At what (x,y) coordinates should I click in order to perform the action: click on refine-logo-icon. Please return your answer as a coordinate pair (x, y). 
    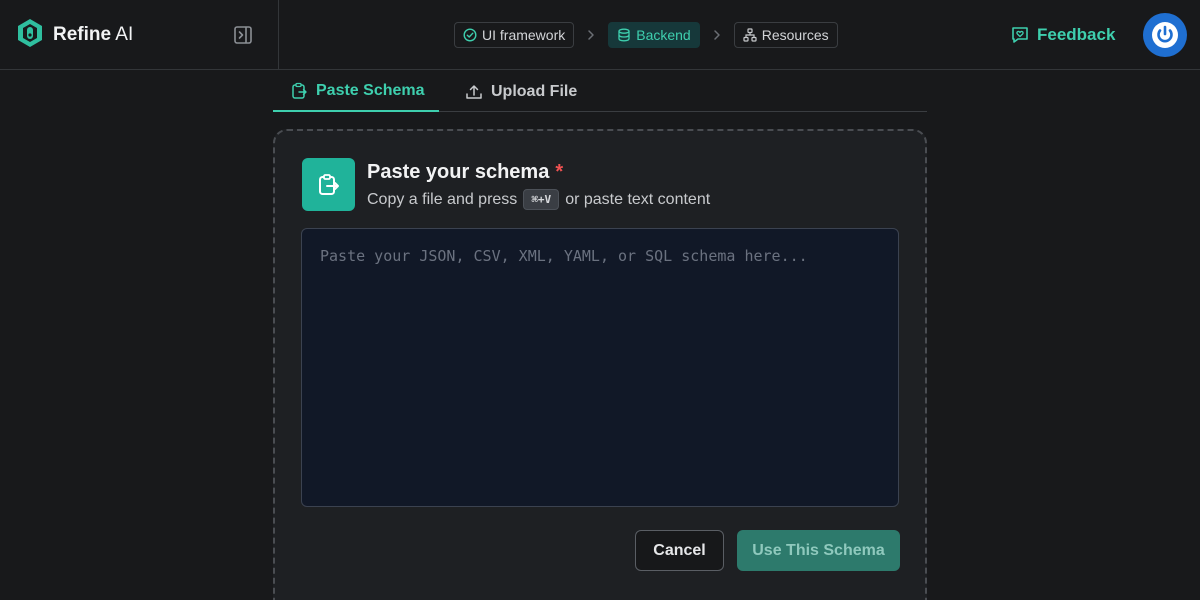
    Looking at the image, I should click on (30, 35).